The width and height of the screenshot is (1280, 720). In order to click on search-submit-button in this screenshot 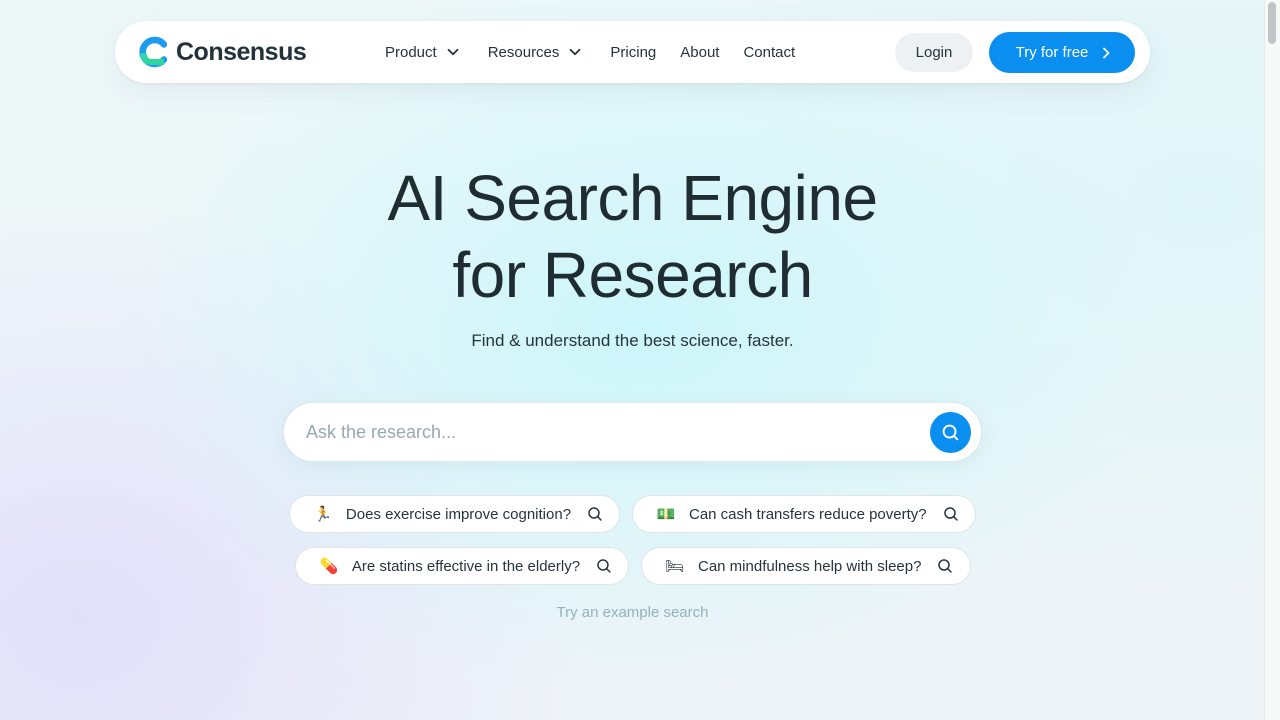, I will do `click(950, 432)`.